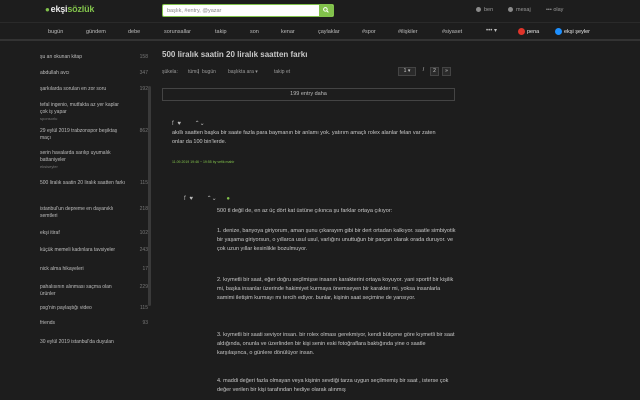 The height and width of the screenshot is (400, 640). I want to click on events-link: ••• olay, so click(554, 10).